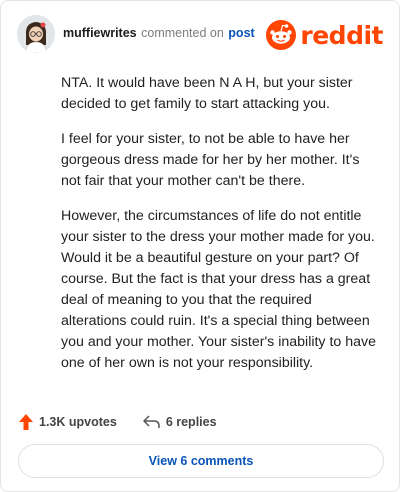 Image resolution: width=400 pixels, height=492 pixels. Describe the element at coordinates (191, 422) in the screenshot. I see `reply-count: 6 replies` at that location.